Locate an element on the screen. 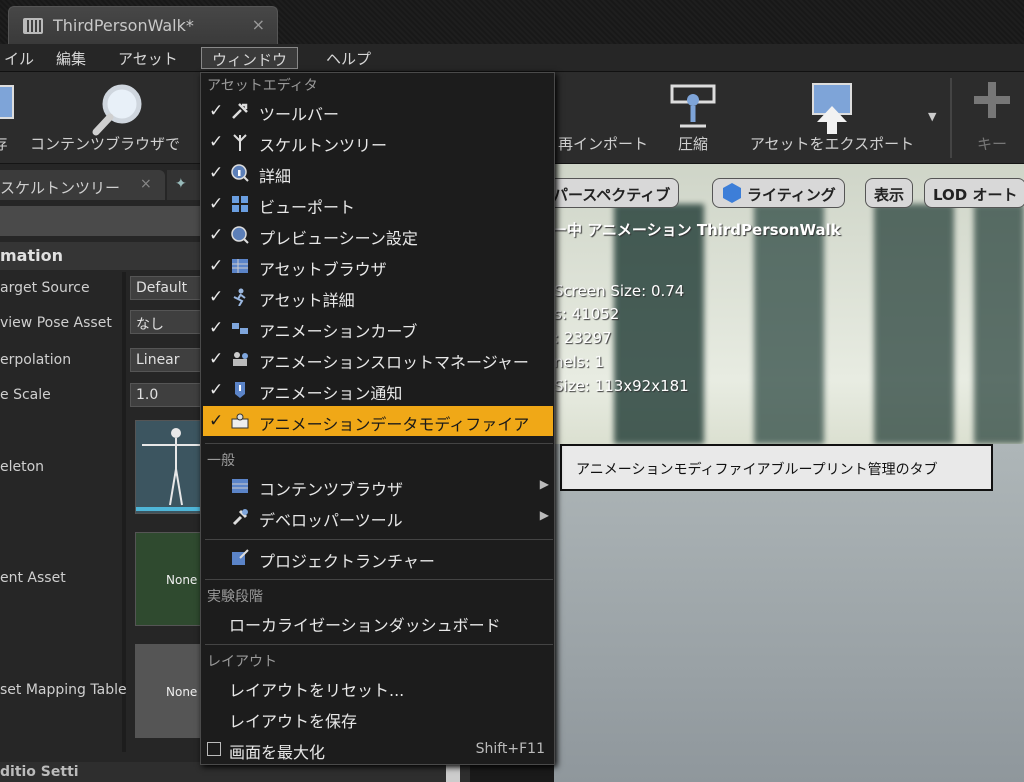  preview-pose-select: なし is located at coordinates (170, 322).